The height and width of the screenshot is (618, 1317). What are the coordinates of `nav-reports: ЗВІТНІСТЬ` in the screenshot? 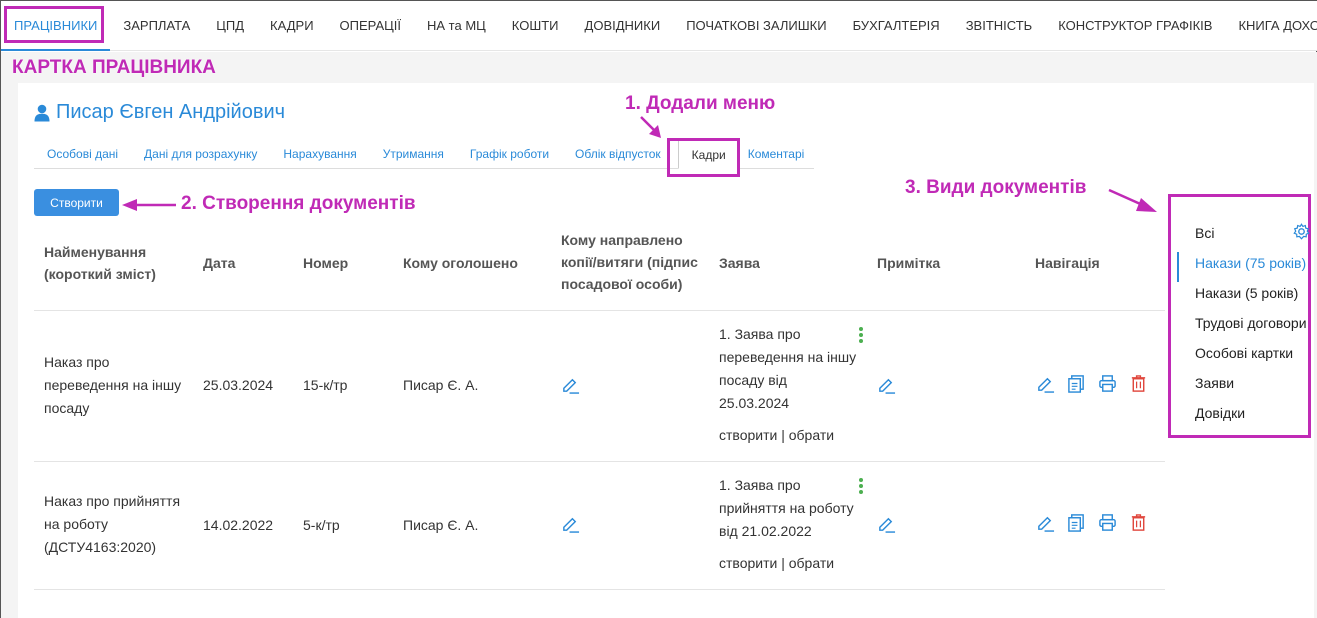 It's located at (999, 26).